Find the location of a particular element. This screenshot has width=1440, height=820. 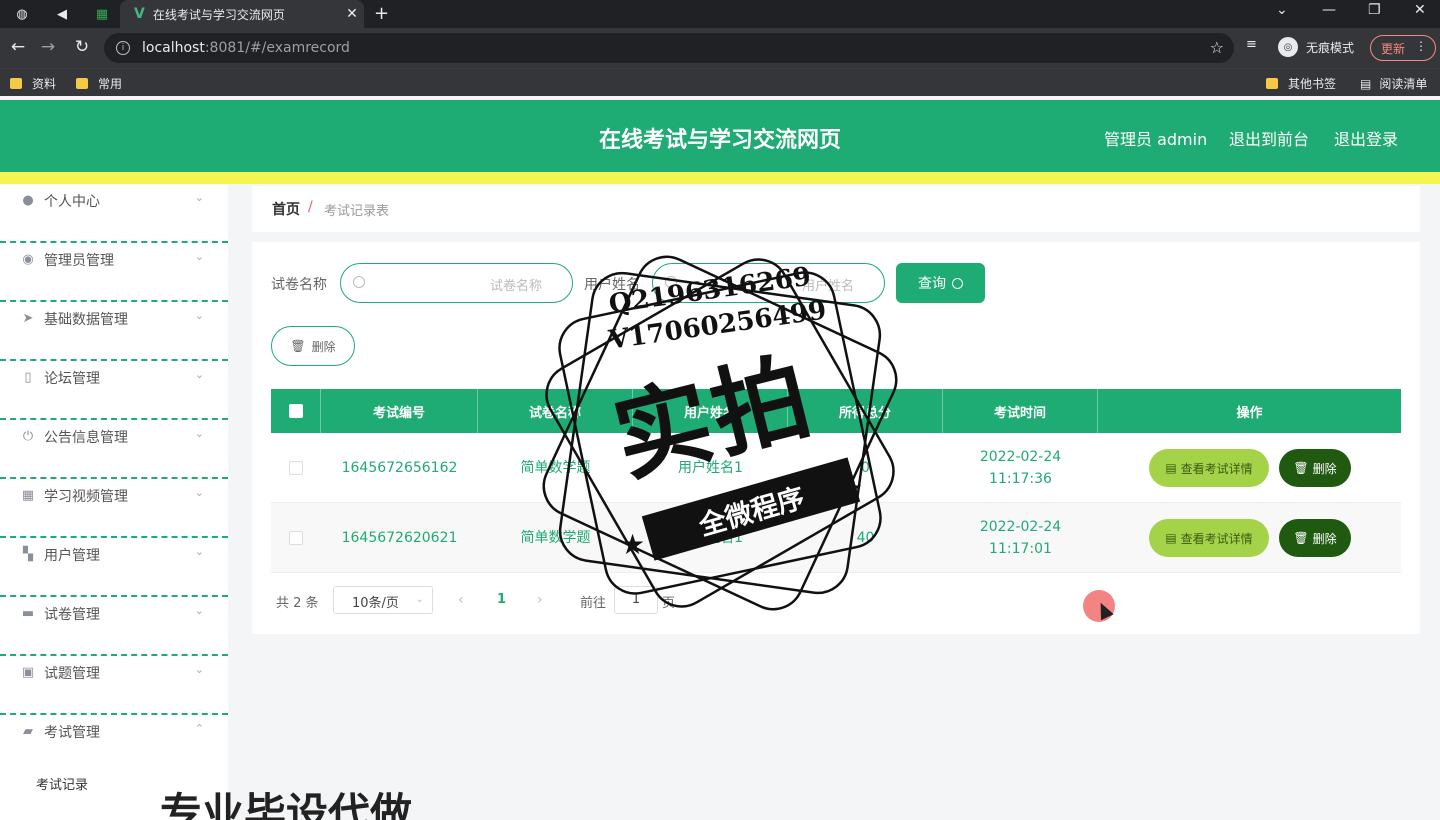

new-tab-icon: + is located at coordinates (381, 13).